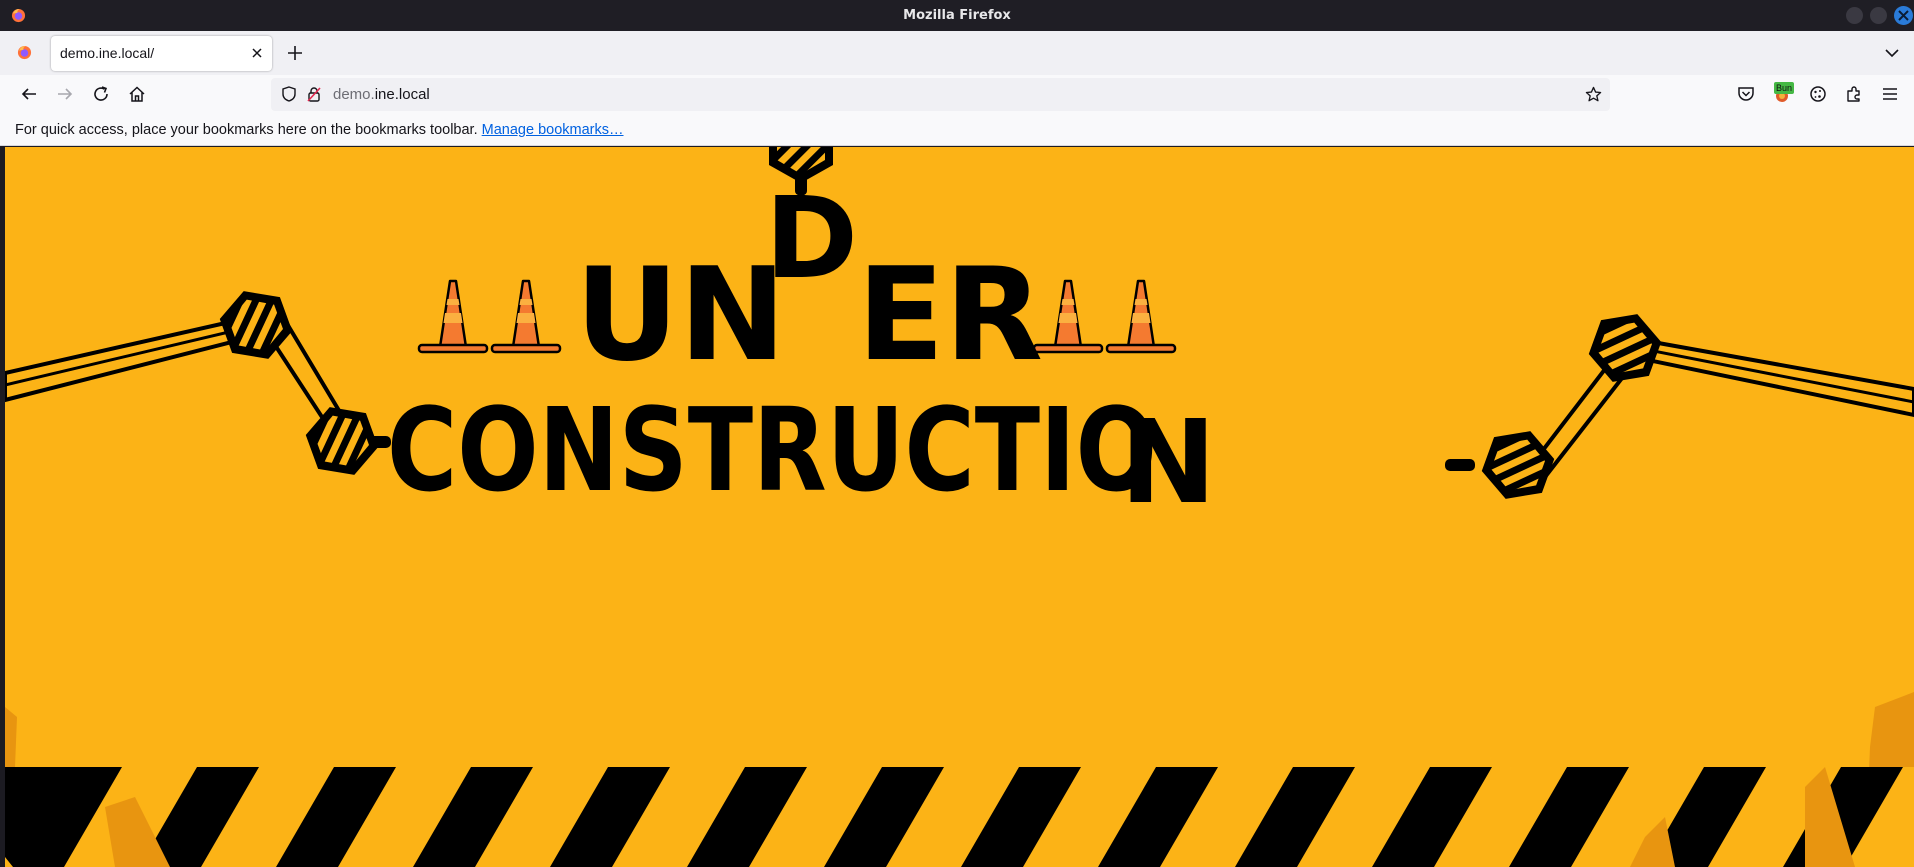 This screenshot has height=867, width=1914. I want to click on tab-label: demo.ine.local/, so click(107, 53).